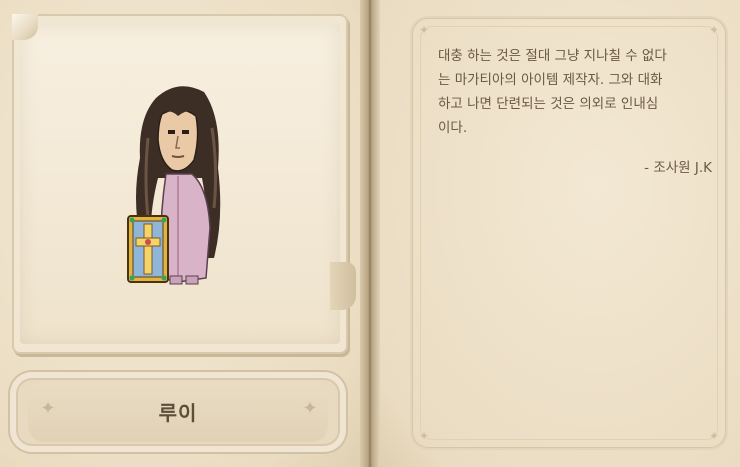 Image resolution: width=740 pixels, height=467 pixels. I want to click on book-spine, so click(370, 233).